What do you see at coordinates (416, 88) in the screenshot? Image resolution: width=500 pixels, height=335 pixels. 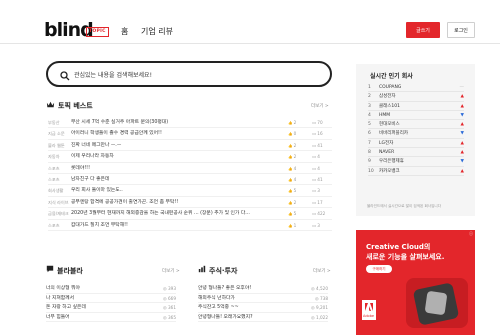 I see `ranking-item: 1 COUPANG —` at bounding box center [416, 88].